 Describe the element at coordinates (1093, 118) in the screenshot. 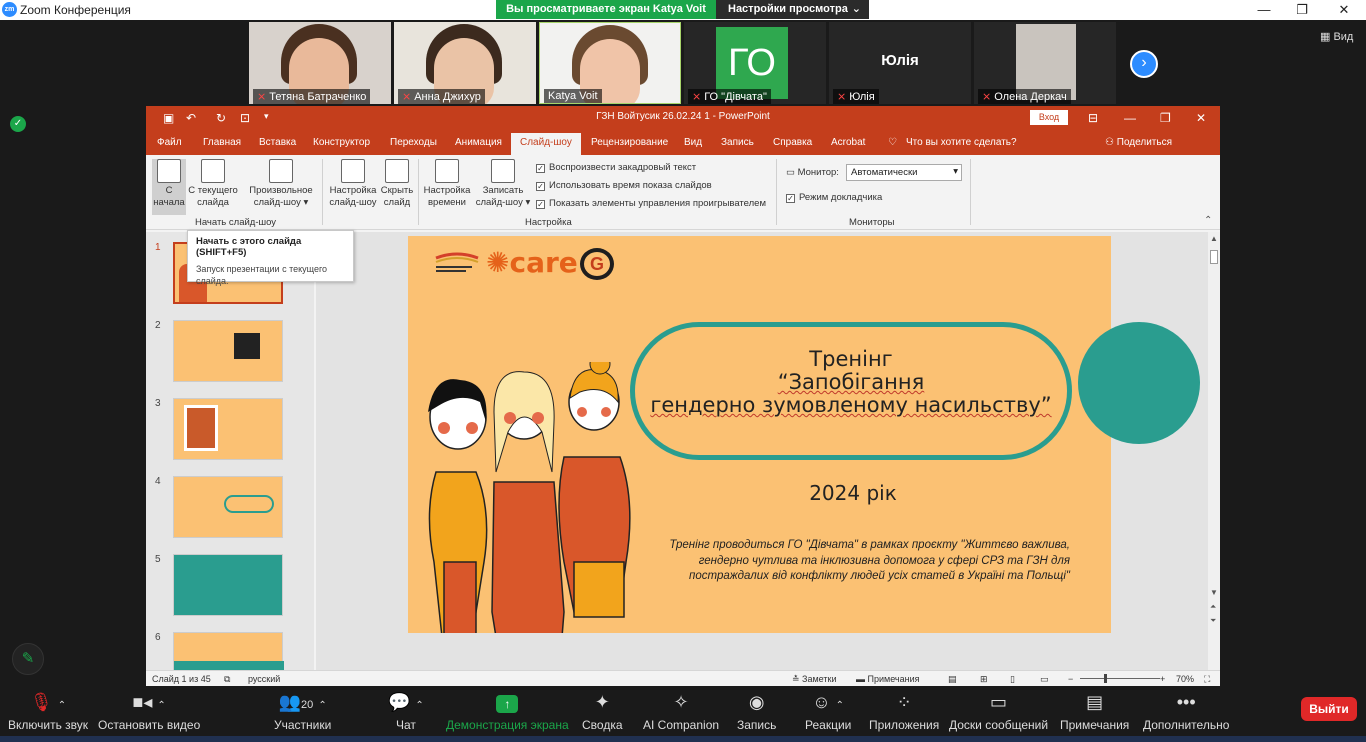

I see `ribbon-display-icon: ⊟` at that location.